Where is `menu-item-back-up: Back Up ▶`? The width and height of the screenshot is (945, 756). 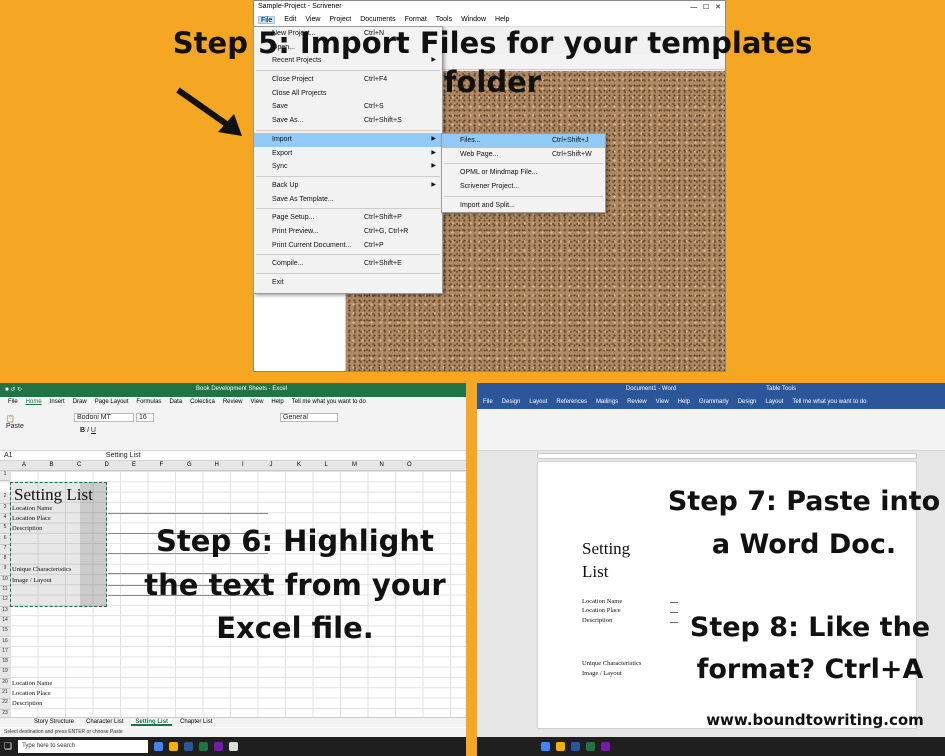 menu-item-back-up: Back Up ▶ is located at coordinates (348, 186).